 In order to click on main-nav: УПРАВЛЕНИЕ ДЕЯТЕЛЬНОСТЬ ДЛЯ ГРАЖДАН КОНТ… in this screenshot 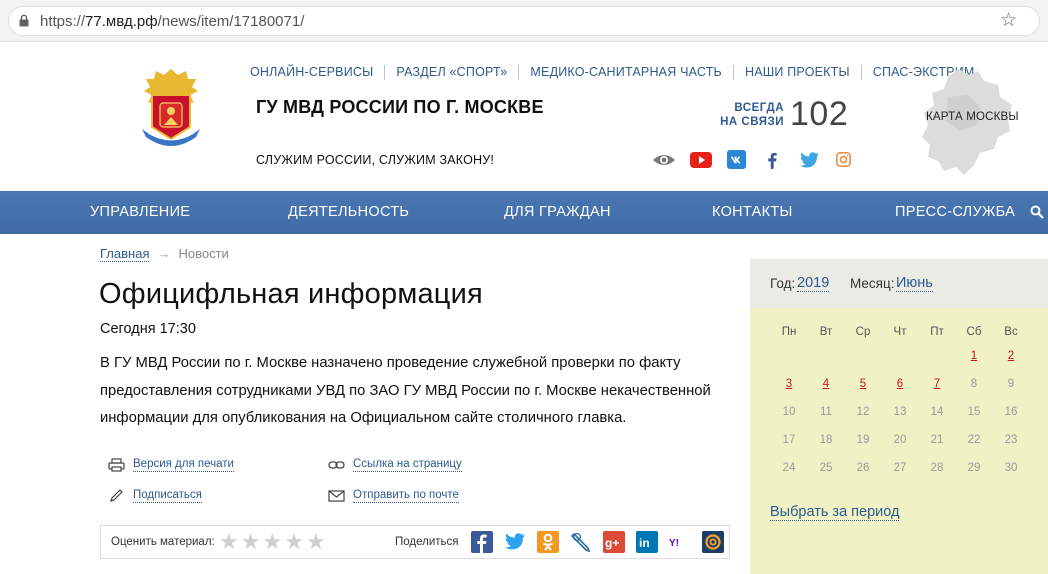, I will do `click(524, 212)`.